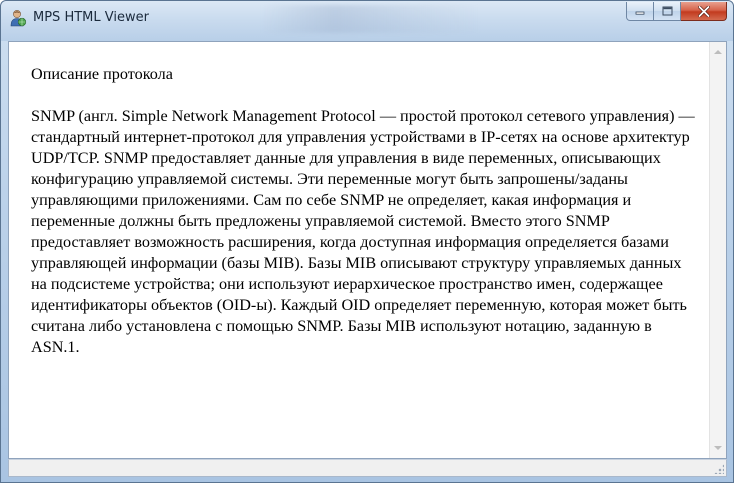  What do you see at coordinates (18, 18) in the screenshot?
I see `user-with-globe-icon` at bounding box center [18, 18].